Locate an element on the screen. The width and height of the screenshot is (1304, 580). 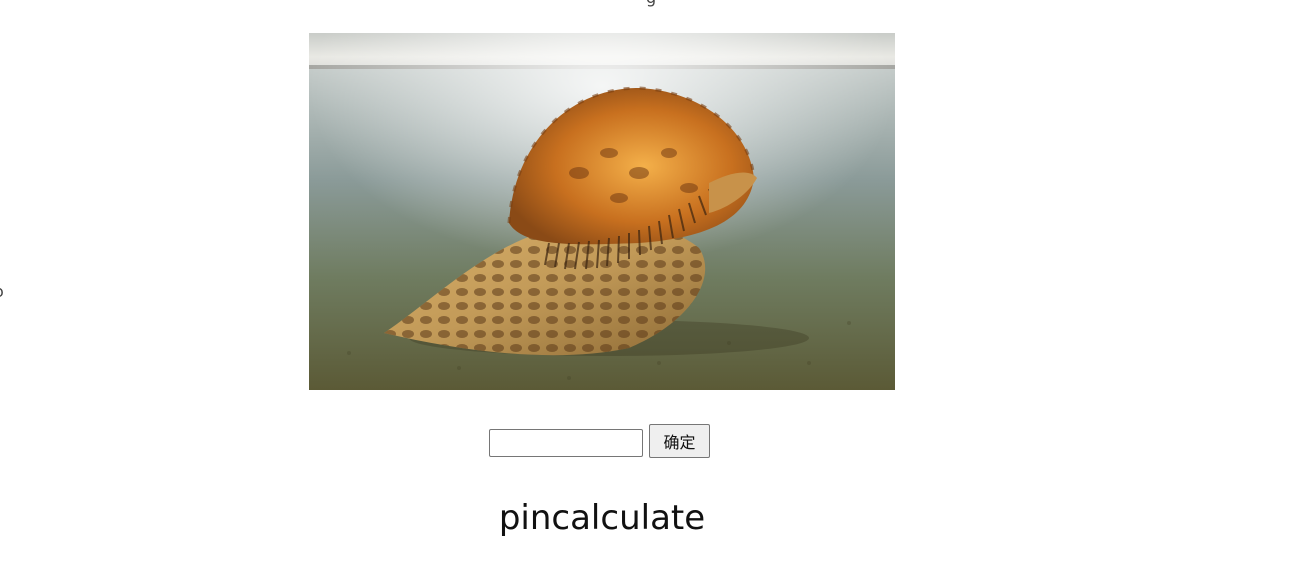
confirm-button: 确定 is located at coordinates (679, 441).